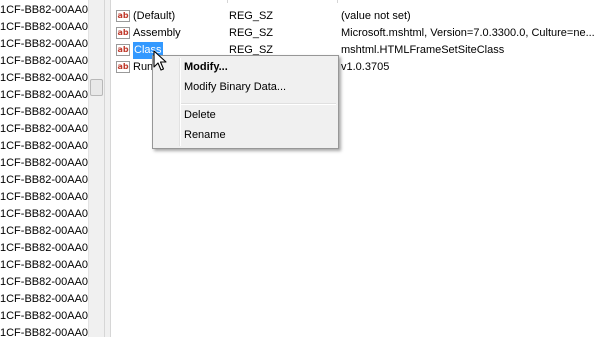 This screenshot has height=337, width=600. Describe the element at coordinates (200, 115) in the screenshot. I see `menu-item-delete: Delete` at that location.